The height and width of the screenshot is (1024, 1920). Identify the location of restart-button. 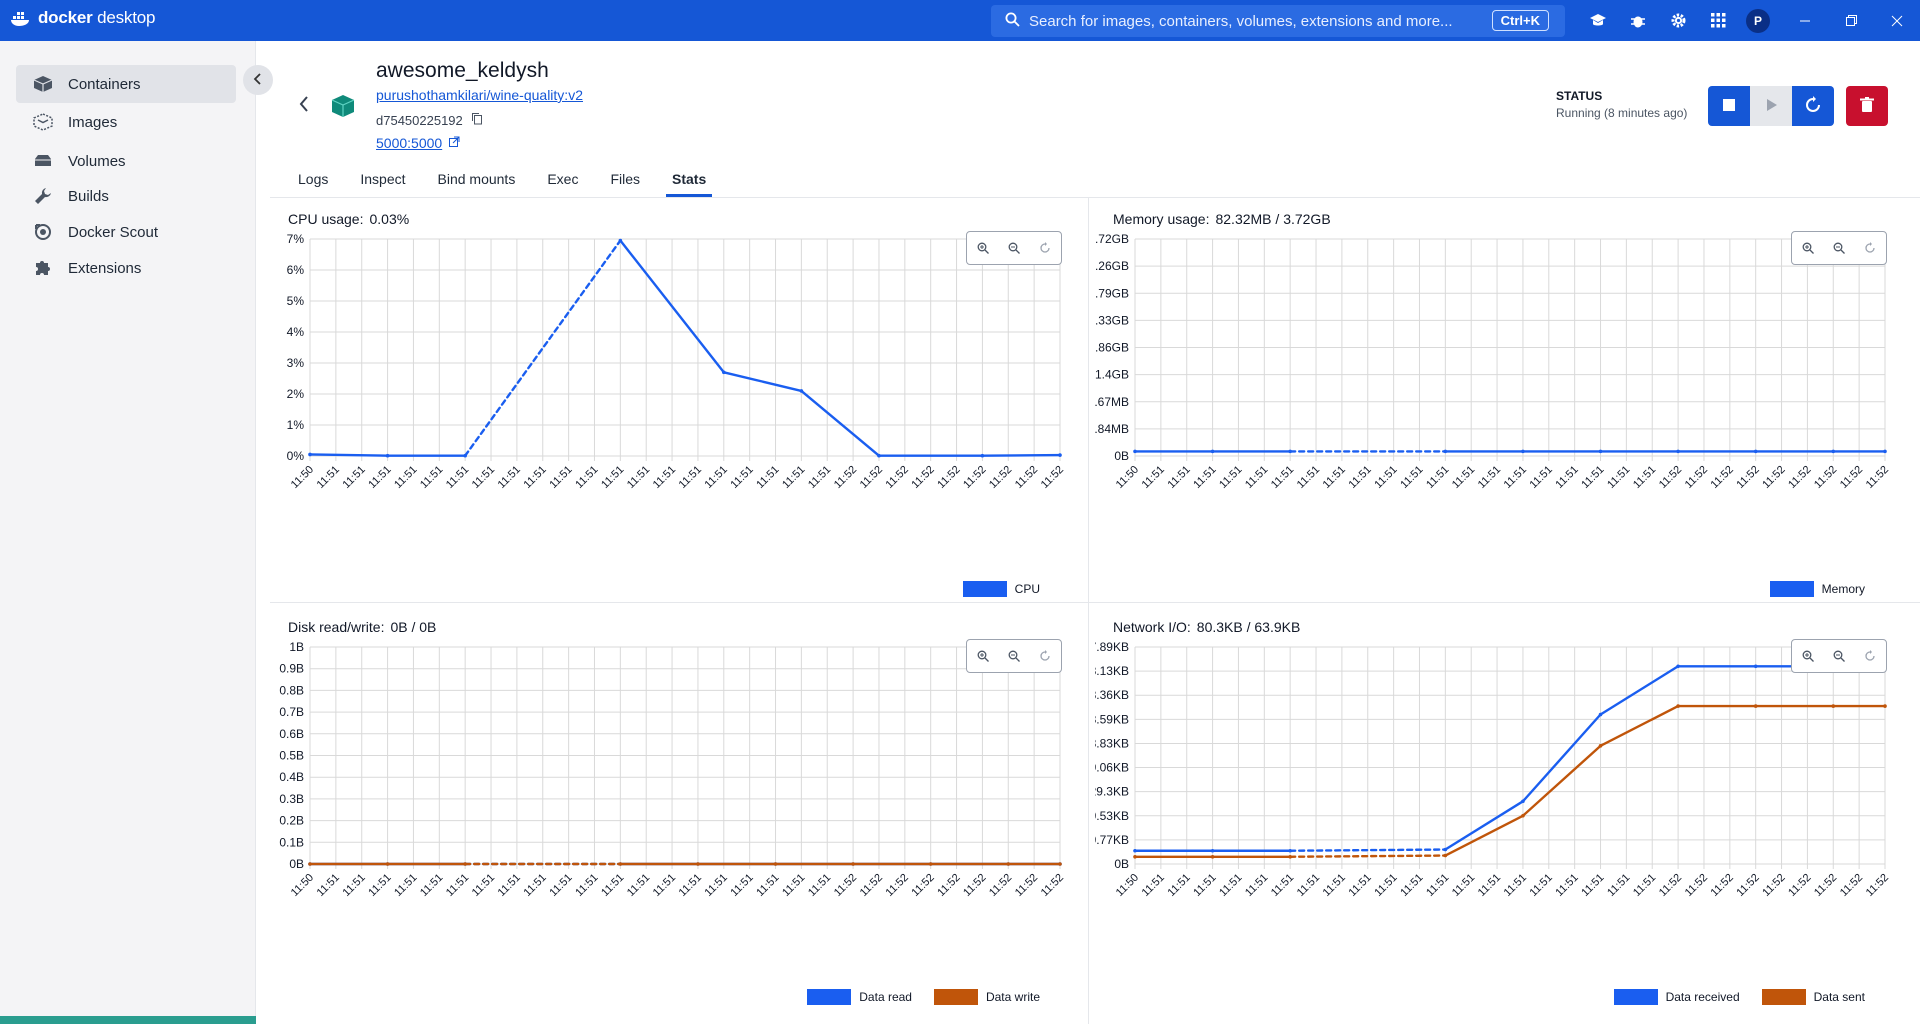
(1813, 106).